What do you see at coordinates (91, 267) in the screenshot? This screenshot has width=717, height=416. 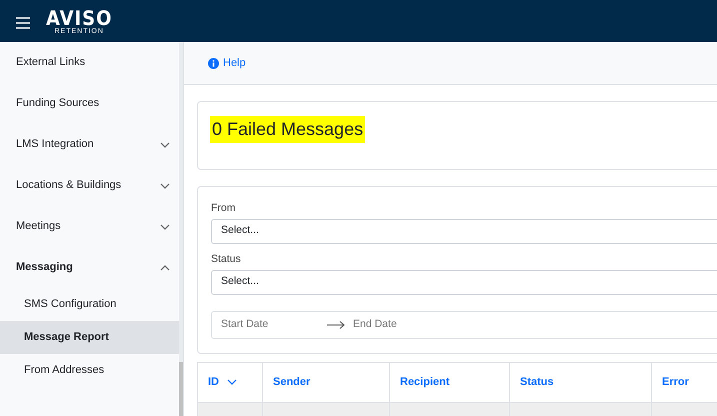 I see `sidebar-item: Messaging` at bounding box center [91, 267].